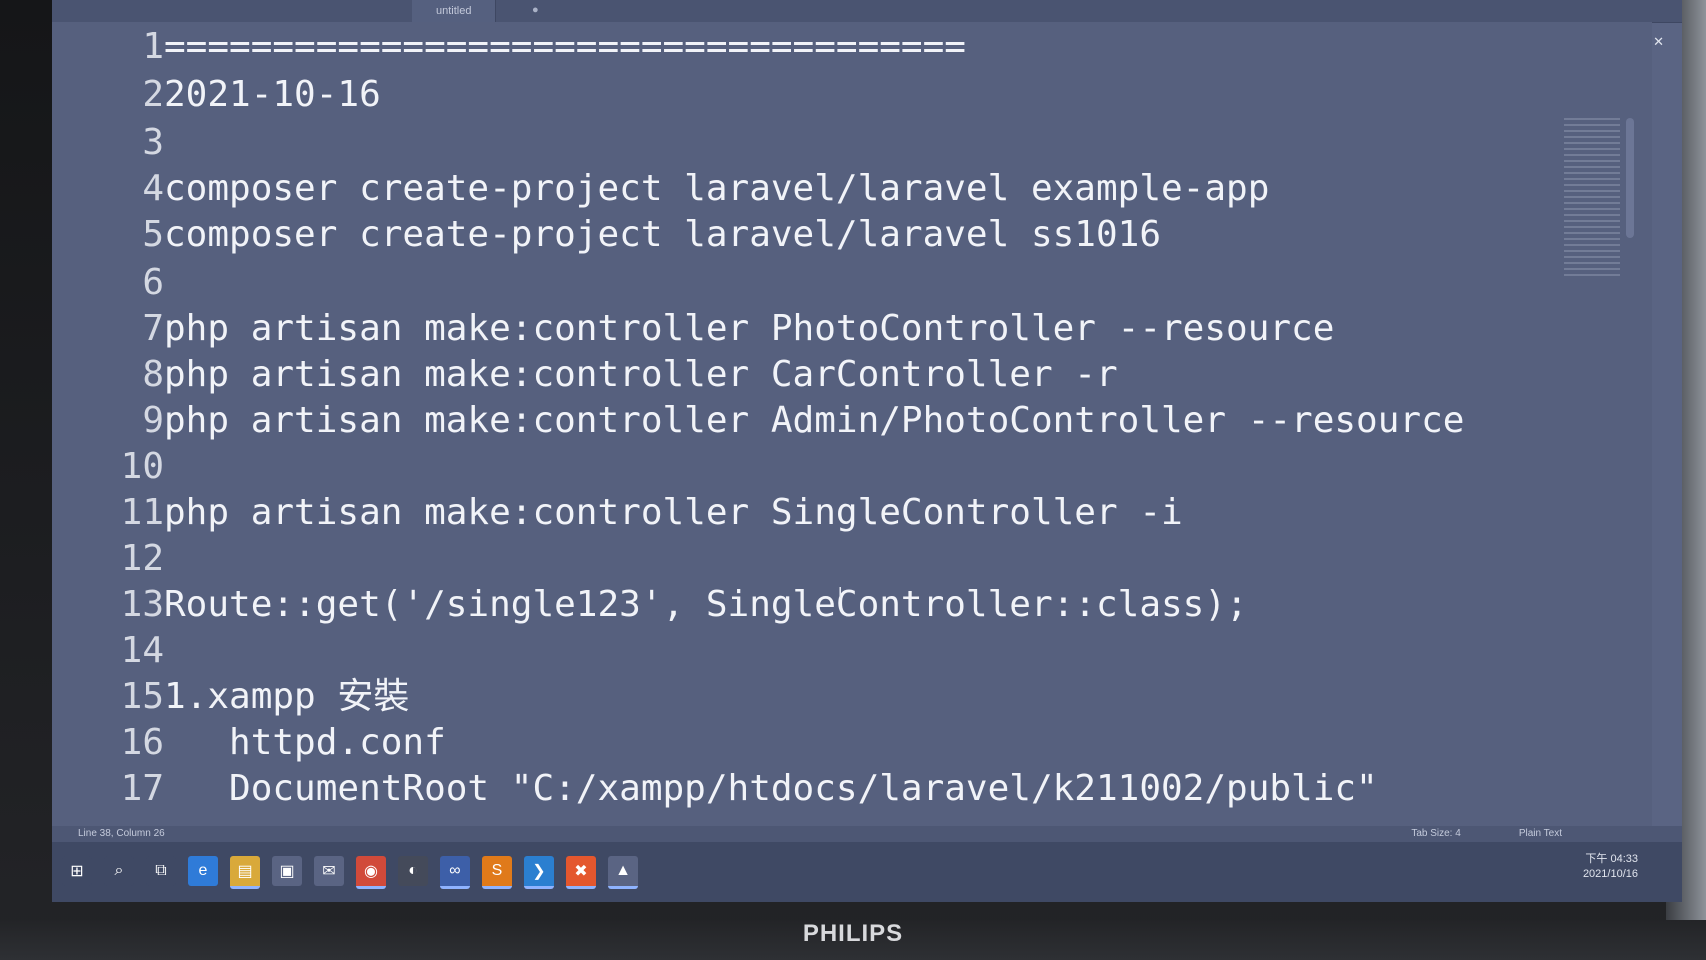  What do you see at coordinates (153, 328) in the screenshot?
I see `line-number: 7` at bounding box center [153, 328].